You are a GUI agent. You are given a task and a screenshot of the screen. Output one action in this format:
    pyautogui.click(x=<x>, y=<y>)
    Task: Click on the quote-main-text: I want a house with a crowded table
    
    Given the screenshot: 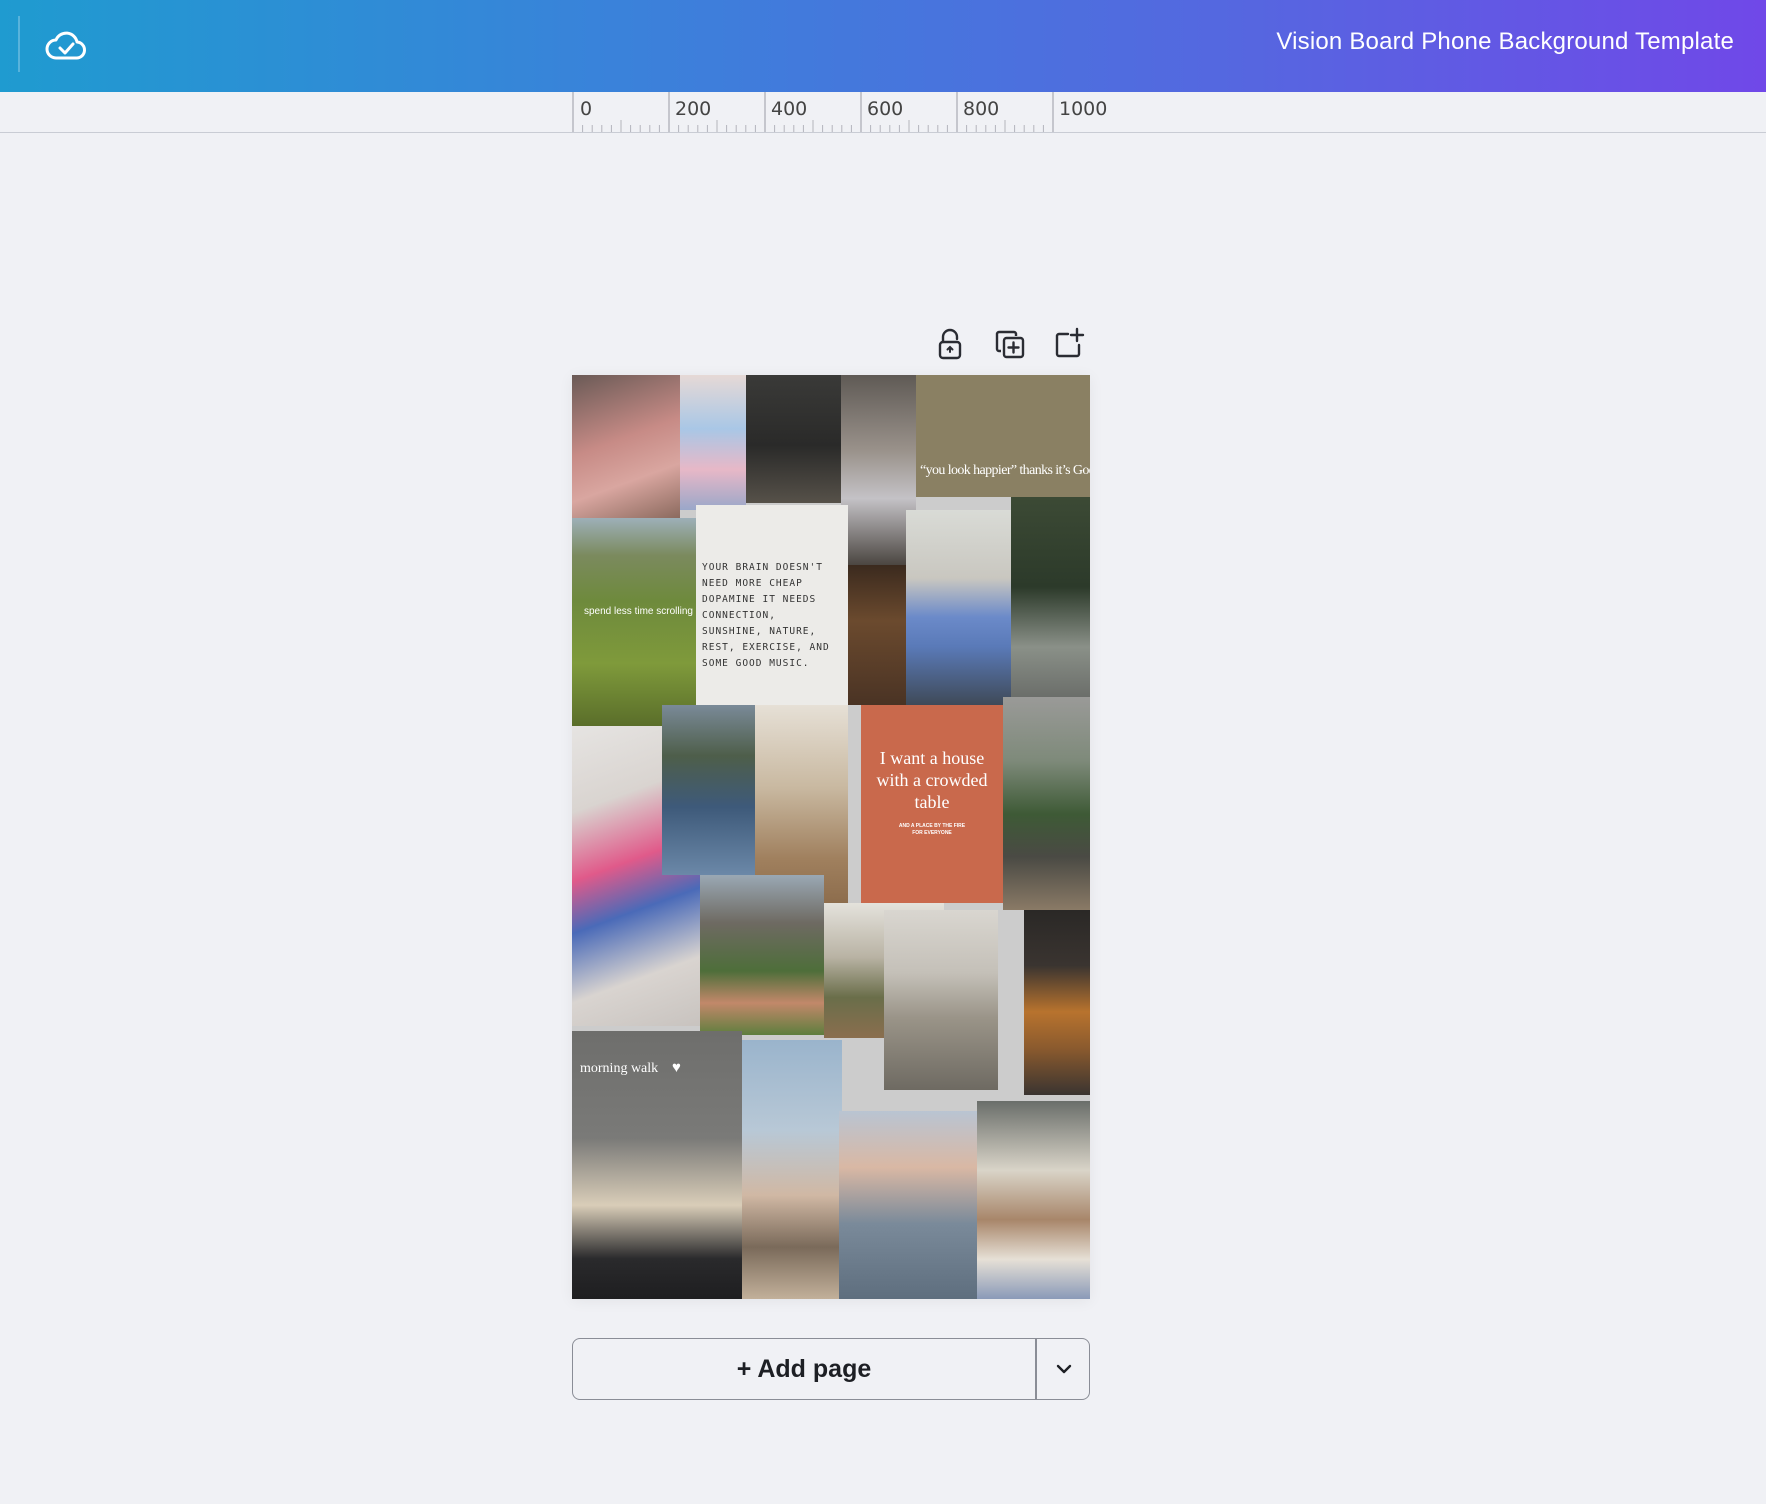 What is the action you would take?
    pyautogui.click(x=932, y=780)
    